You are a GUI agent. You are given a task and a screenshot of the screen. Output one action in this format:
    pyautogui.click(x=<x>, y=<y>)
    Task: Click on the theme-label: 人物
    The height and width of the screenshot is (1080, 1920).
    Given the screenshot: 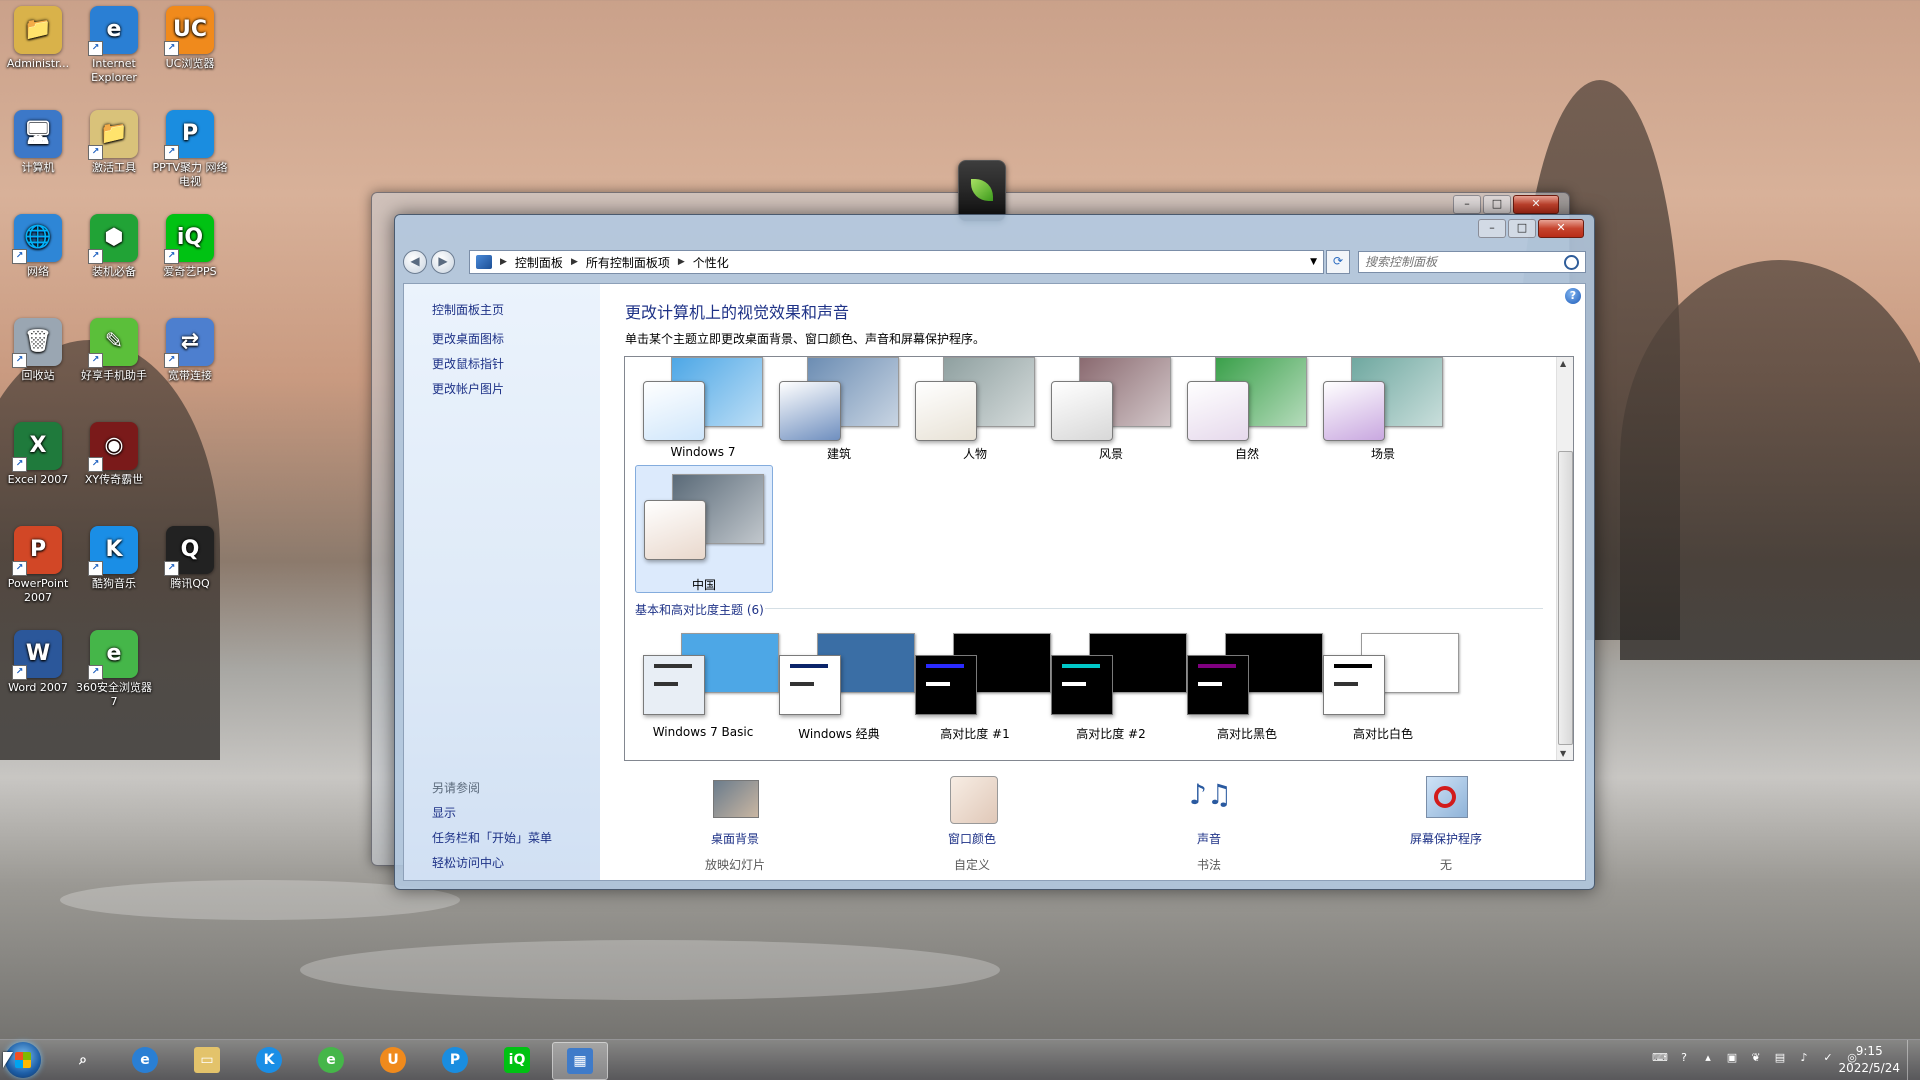 What is the action you would take?
    pyautogui.click(x=974, y=454)
    